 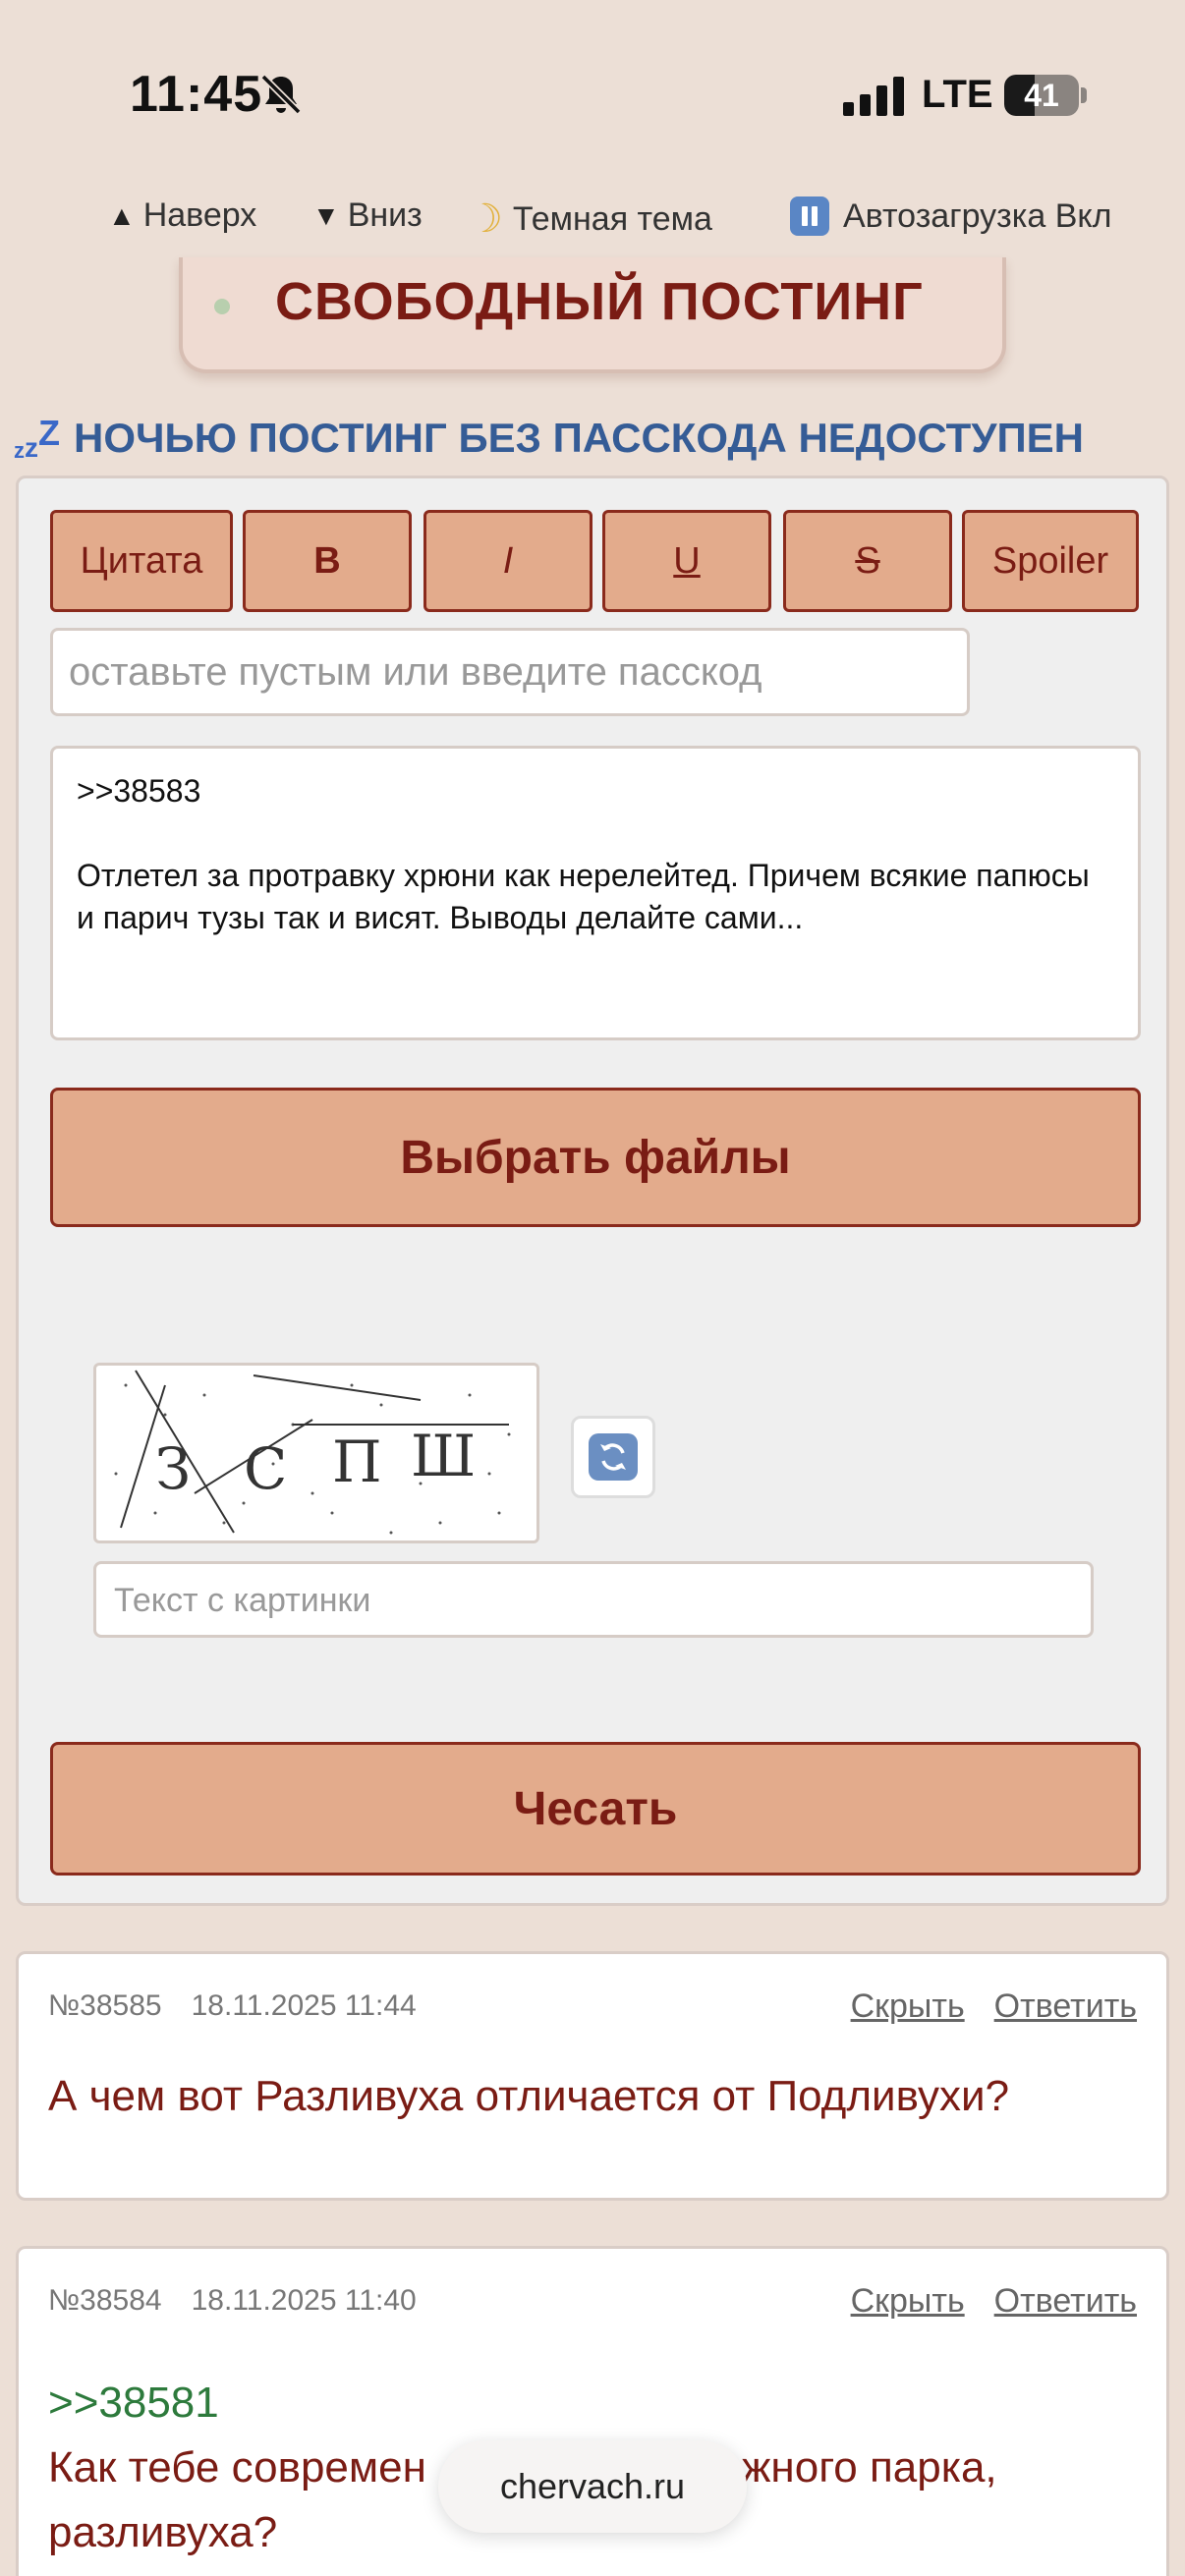 I want to click on signal-icon, so click(x=874, y=96).